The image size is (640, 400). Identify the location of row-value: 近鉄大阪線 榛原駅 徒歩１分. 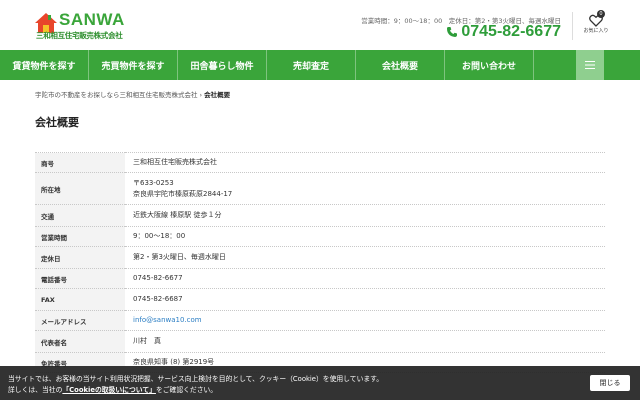
(177, 215).